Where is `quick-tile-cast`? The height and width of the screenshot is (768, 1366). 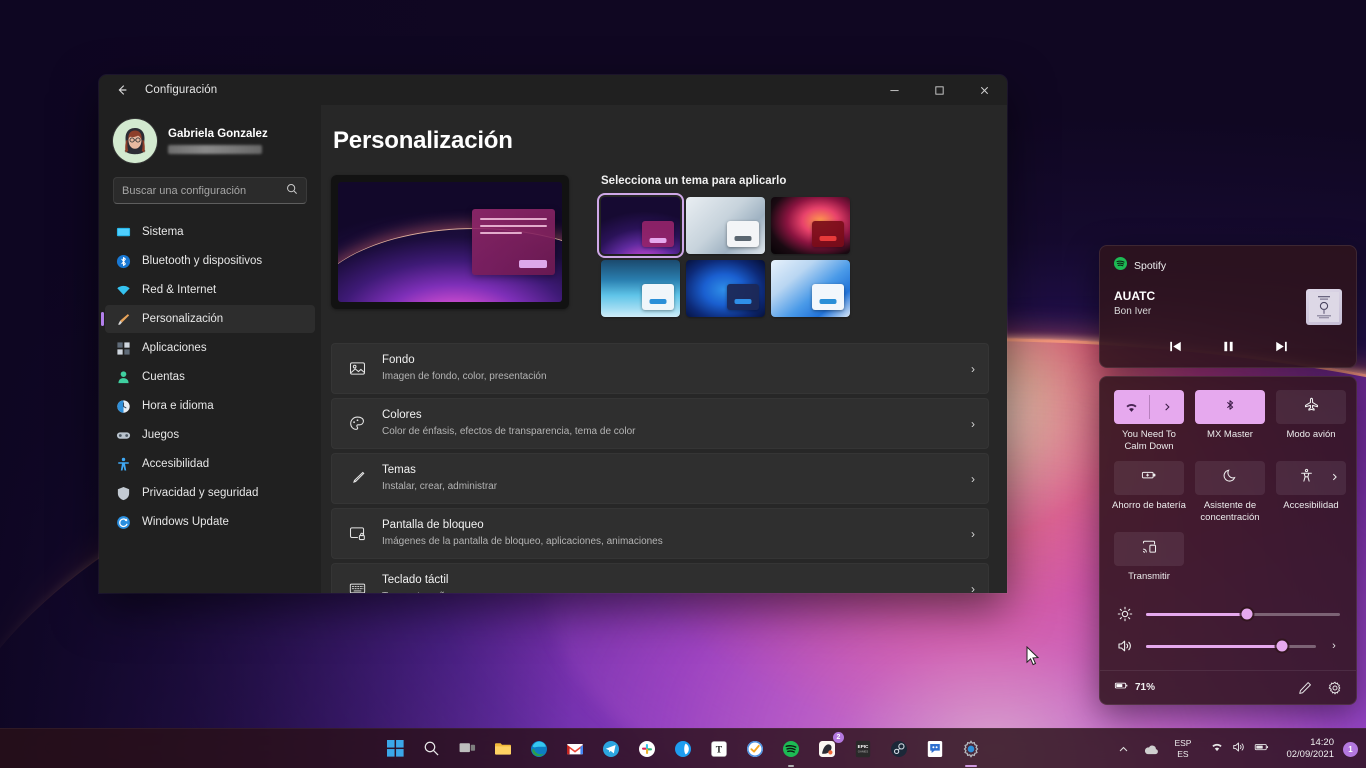
quick-tile-cast is located at coordinates (1149, 548).